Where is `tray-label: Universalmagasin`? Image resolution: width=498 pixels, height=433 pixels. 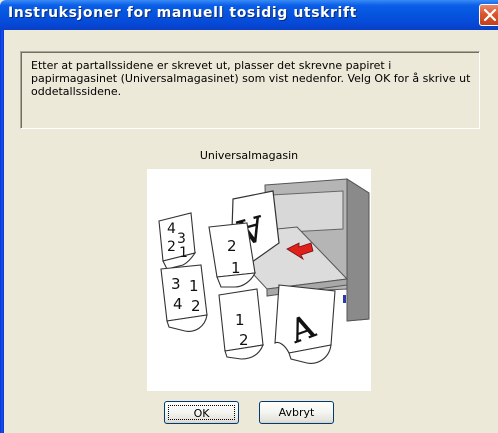
tray-label: Universalmagasin is located at coordinates (249, 155).